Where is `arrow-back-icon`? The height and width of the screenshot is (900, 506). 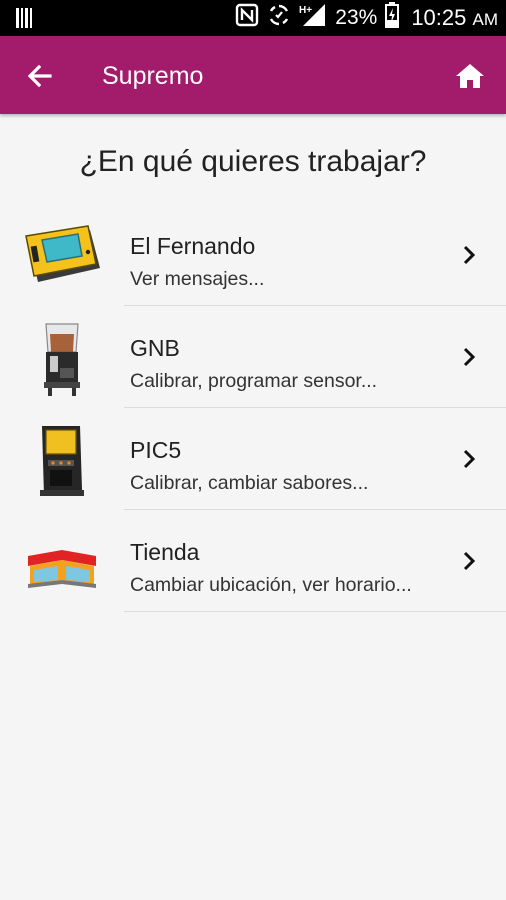
arrow-back-icon is located at coordinates (40, 76).